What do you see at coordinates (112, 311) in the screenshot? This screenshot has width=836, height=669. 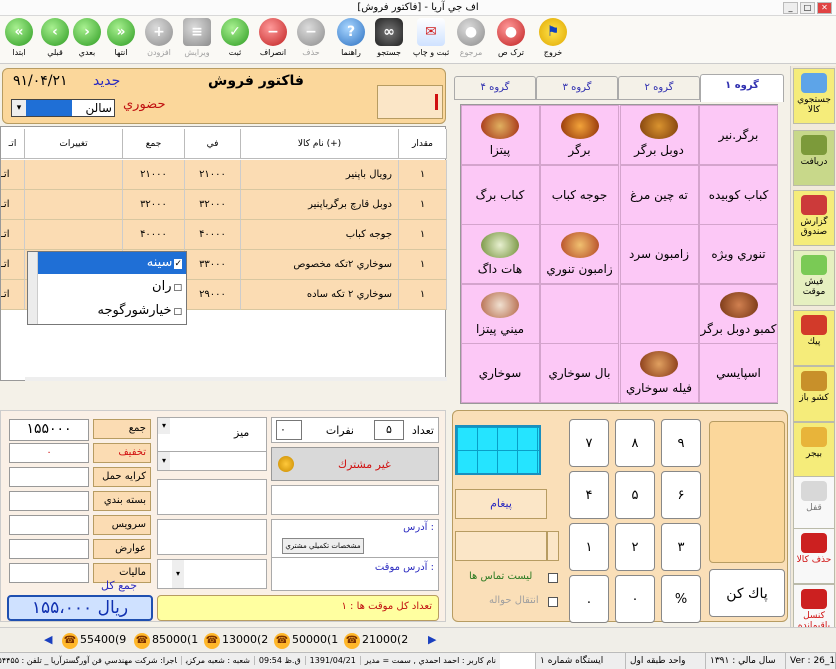 I see `list-item: خيارشورگوجه □` at bounding box center [112, 311].